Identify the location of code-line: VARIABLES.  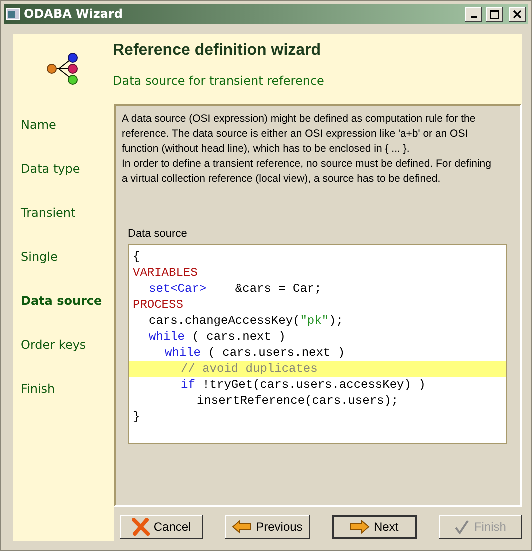
(165, 273).